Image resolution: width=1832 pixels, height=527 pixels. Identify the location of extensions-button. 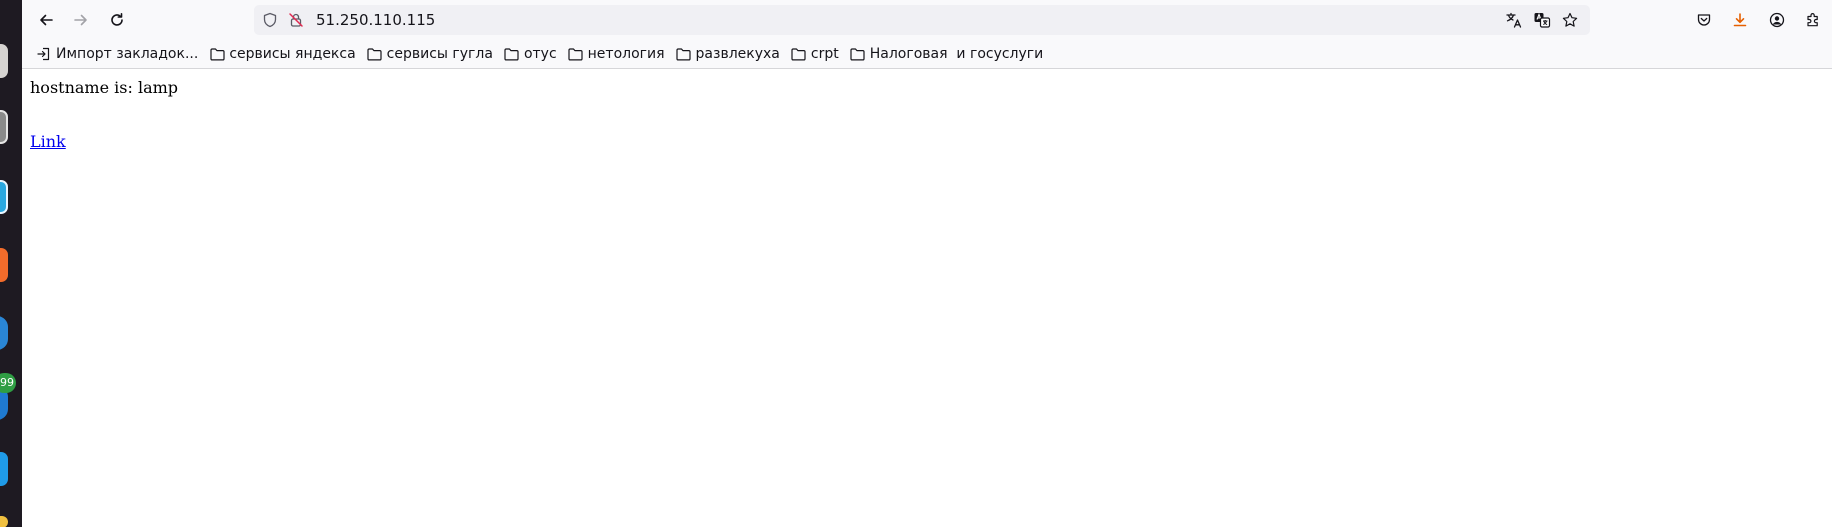
(1813, 20).